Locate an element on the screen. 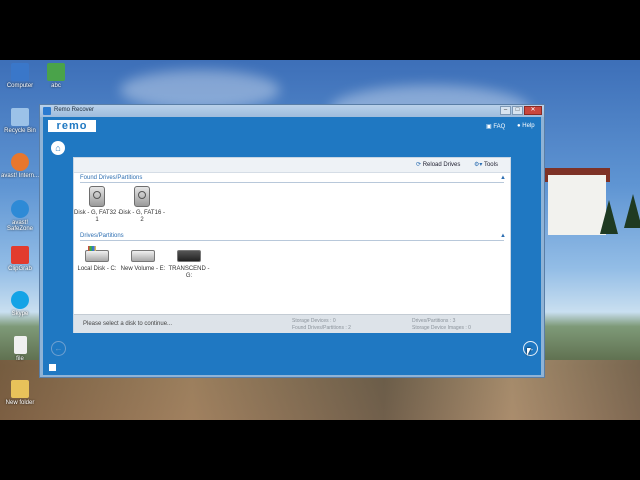 The height and width of the screenshot is (480, 640). desktop-icon-recycle-bin: Recycle Bin is located at coordinates (20, 121).